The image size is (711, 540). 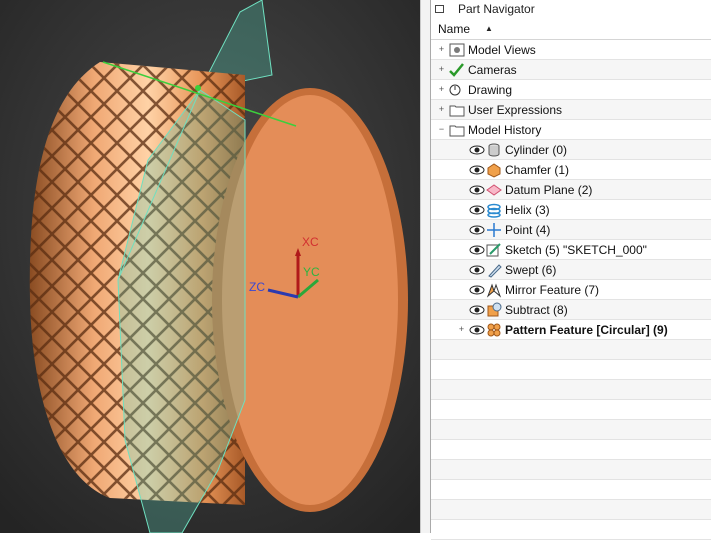 What do you see at coordinates (490, 90) in the screenshot?
I see `tree-group-label: Drawing` at bounding box center [490, 90].